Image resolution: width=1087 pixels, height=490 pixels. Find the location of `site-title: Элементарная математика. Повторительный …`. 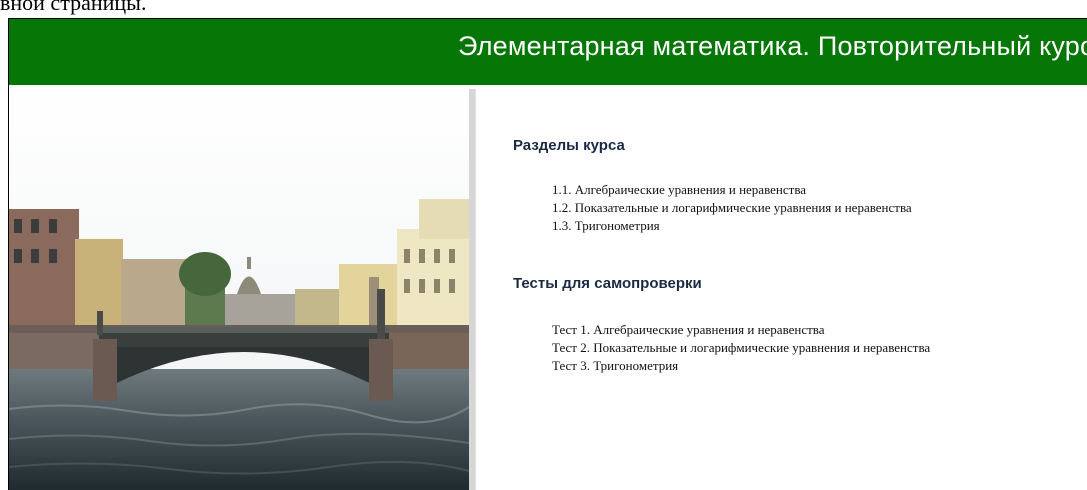

site-title: Элементарная математика. Повторительный … is located at coordinates (772, 46).